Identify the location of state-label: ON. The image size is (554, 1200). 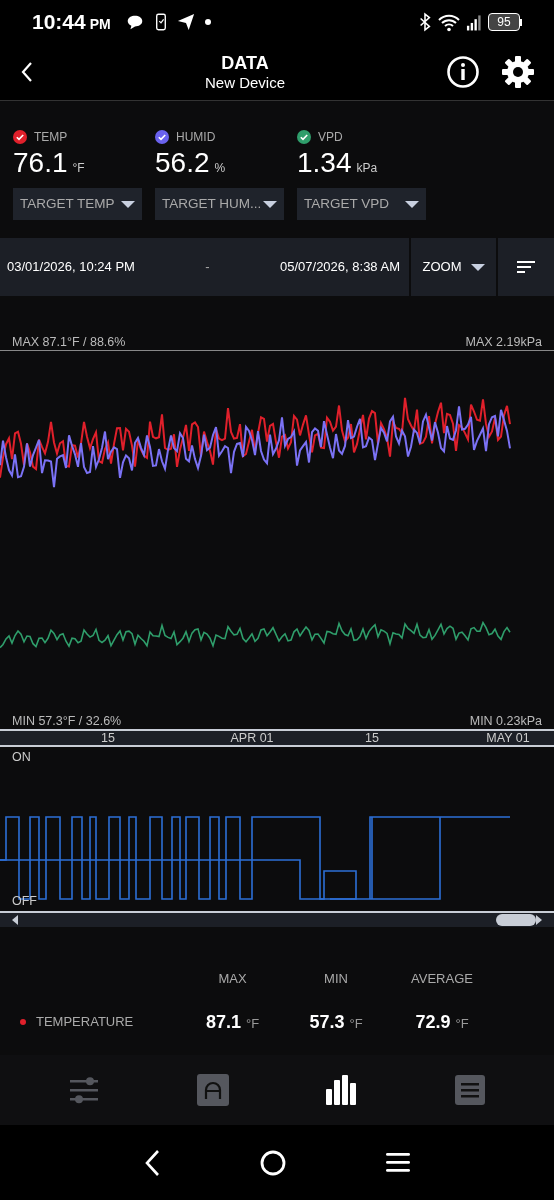
(21, 757).